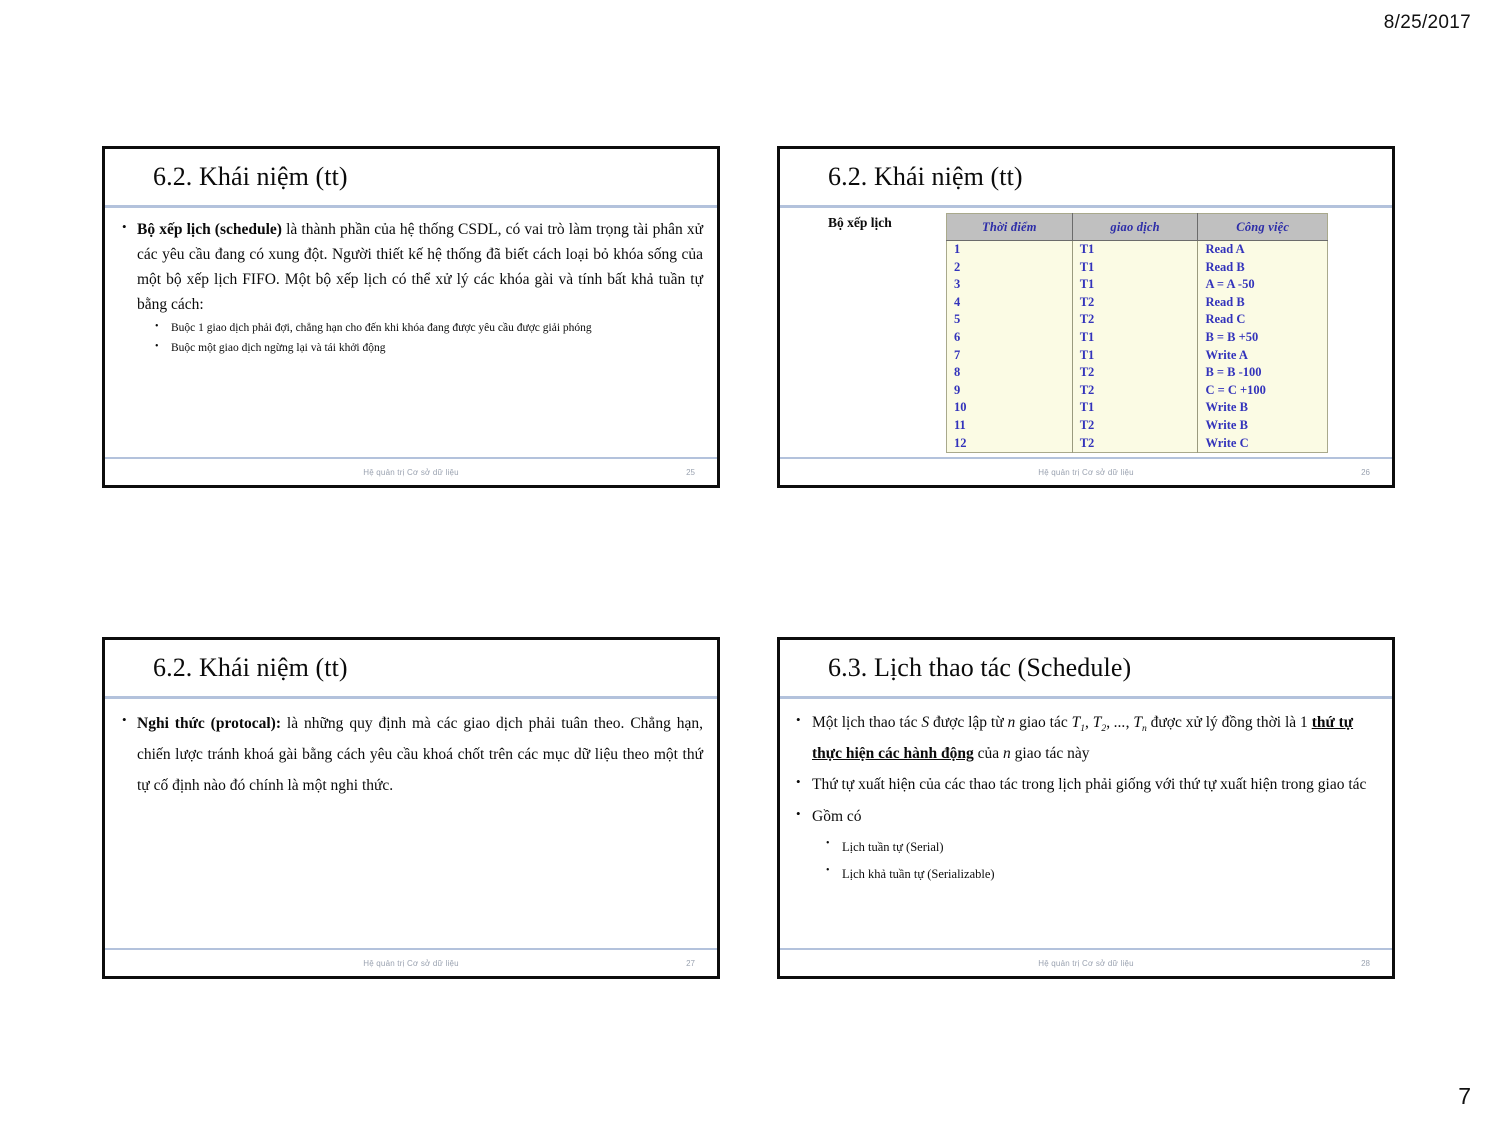  I want to click on table-row: 12 T2 Write C, so click(1137, 443).